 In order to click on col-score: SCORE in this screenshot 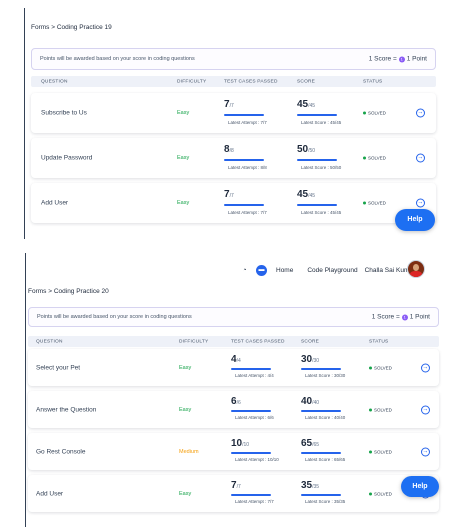, I will do `click(306, 81)`.